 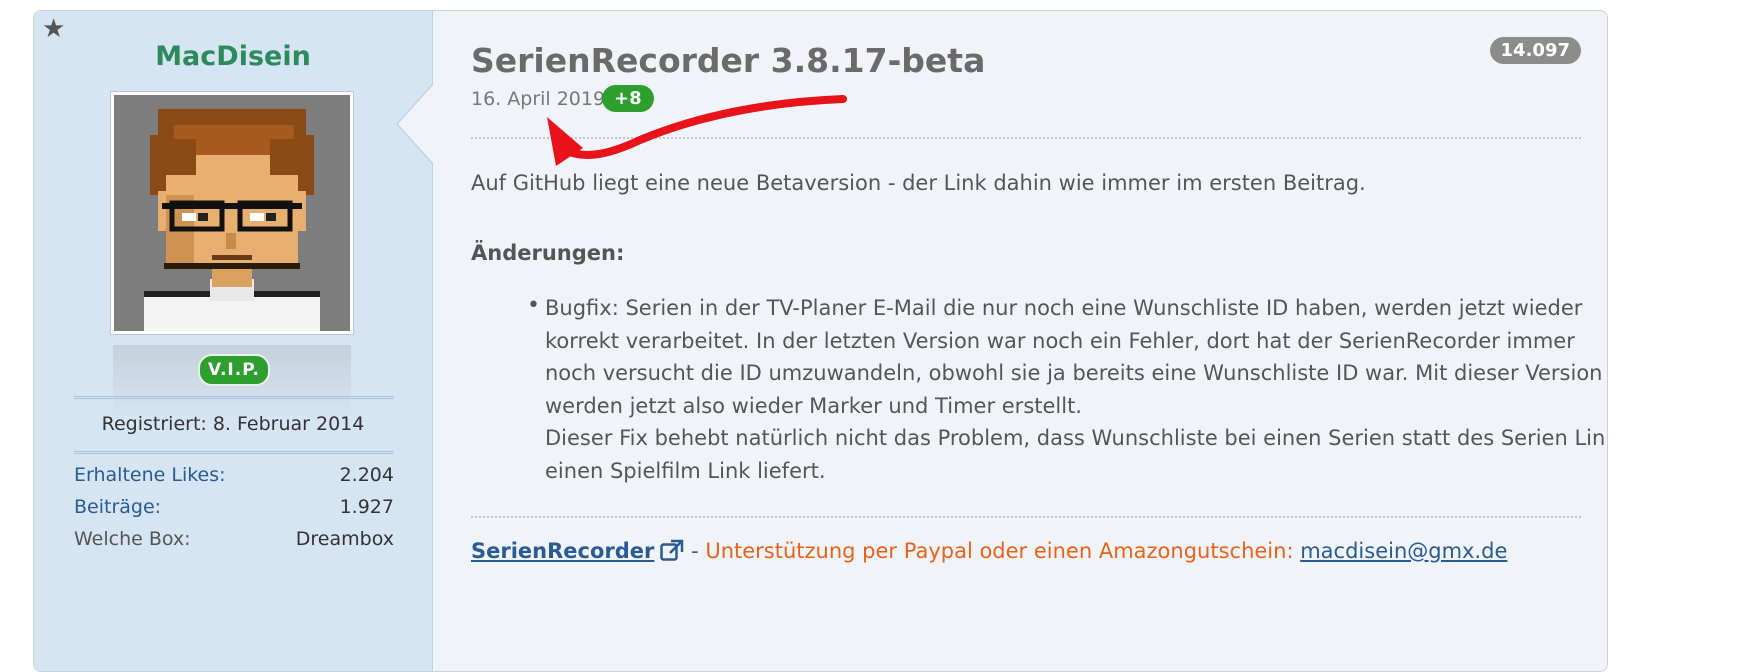 What do you see at coordinates (695, 551) in the screenshot?
I see `signature-dash: -` at bounding box center [695, 551].